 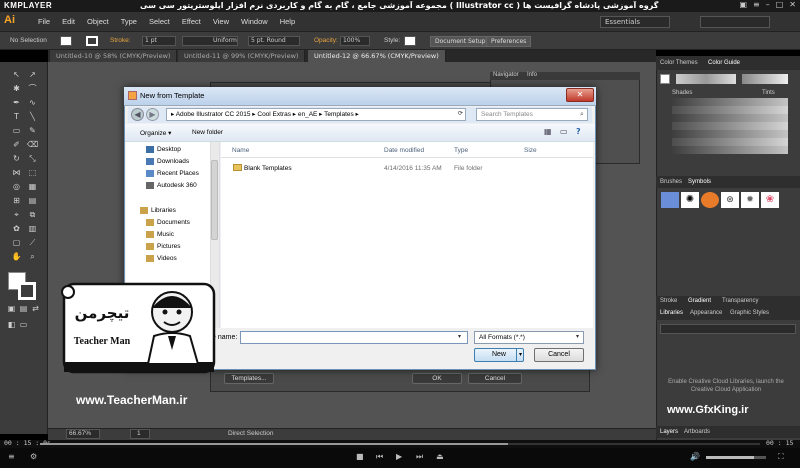 I want to click on dialog-close-icon: ✕, so click(x=580, y=95).